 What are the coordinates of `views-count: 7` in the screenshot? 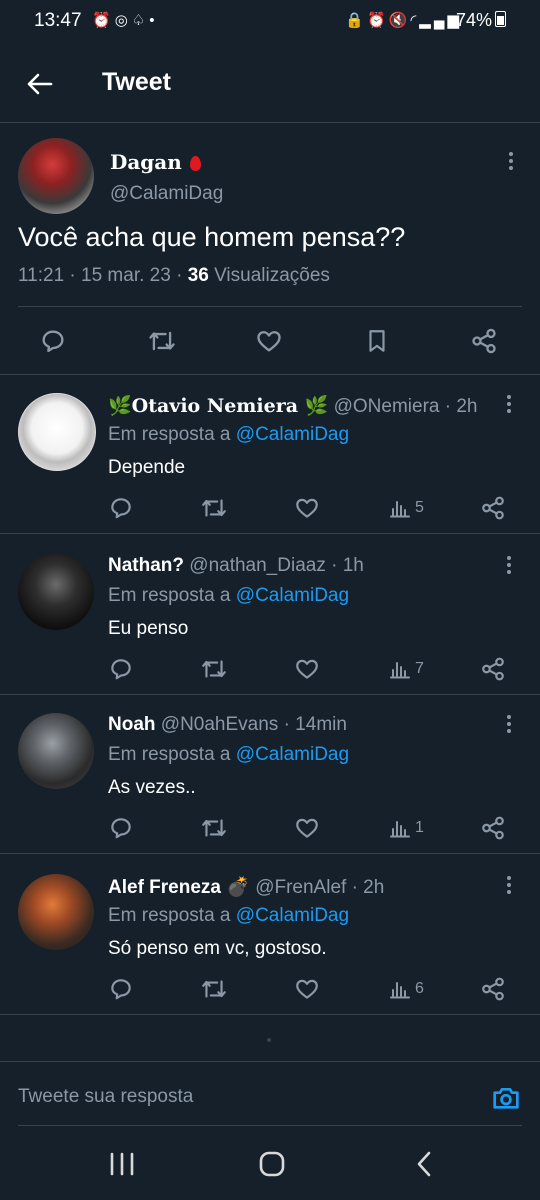 It's located at (419, 668).